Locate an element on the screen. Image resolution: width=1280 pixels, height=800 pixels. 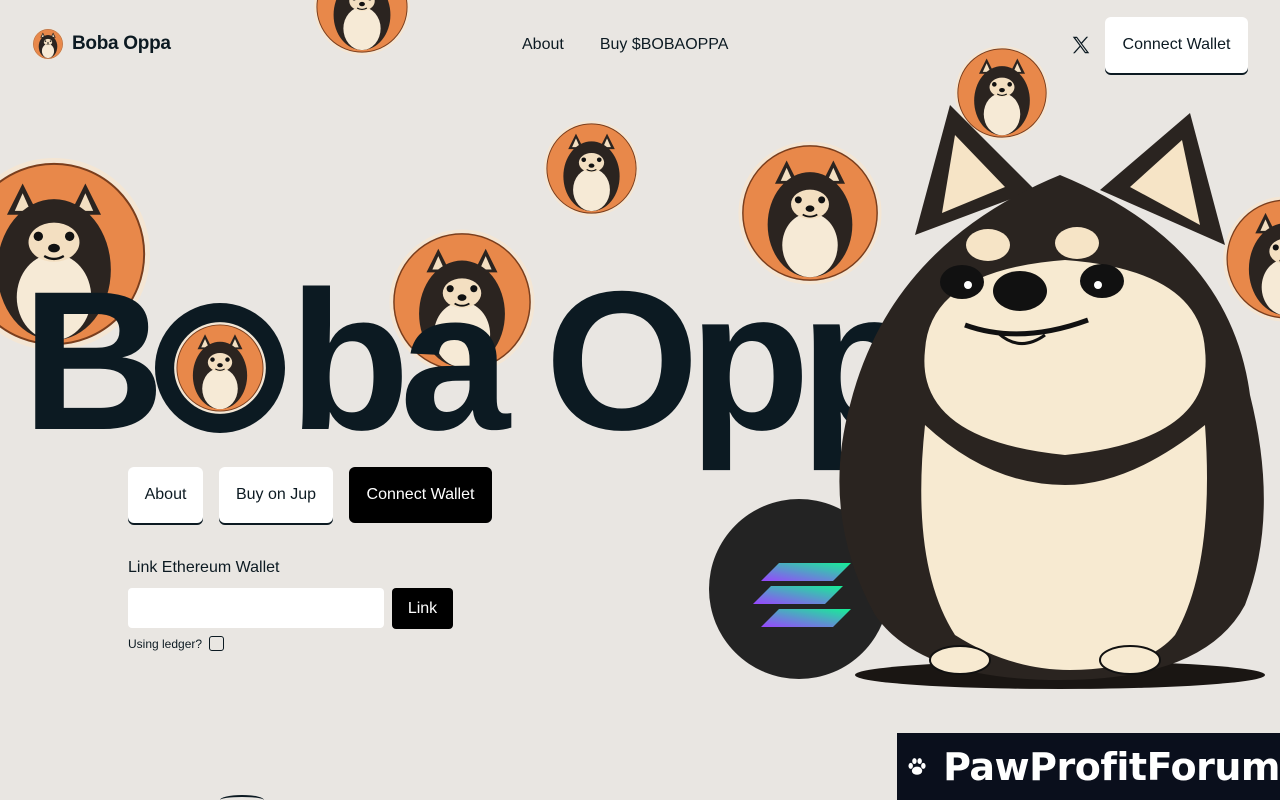
brand-home-link: Boba Oppa is located at coordinates (101, 44).